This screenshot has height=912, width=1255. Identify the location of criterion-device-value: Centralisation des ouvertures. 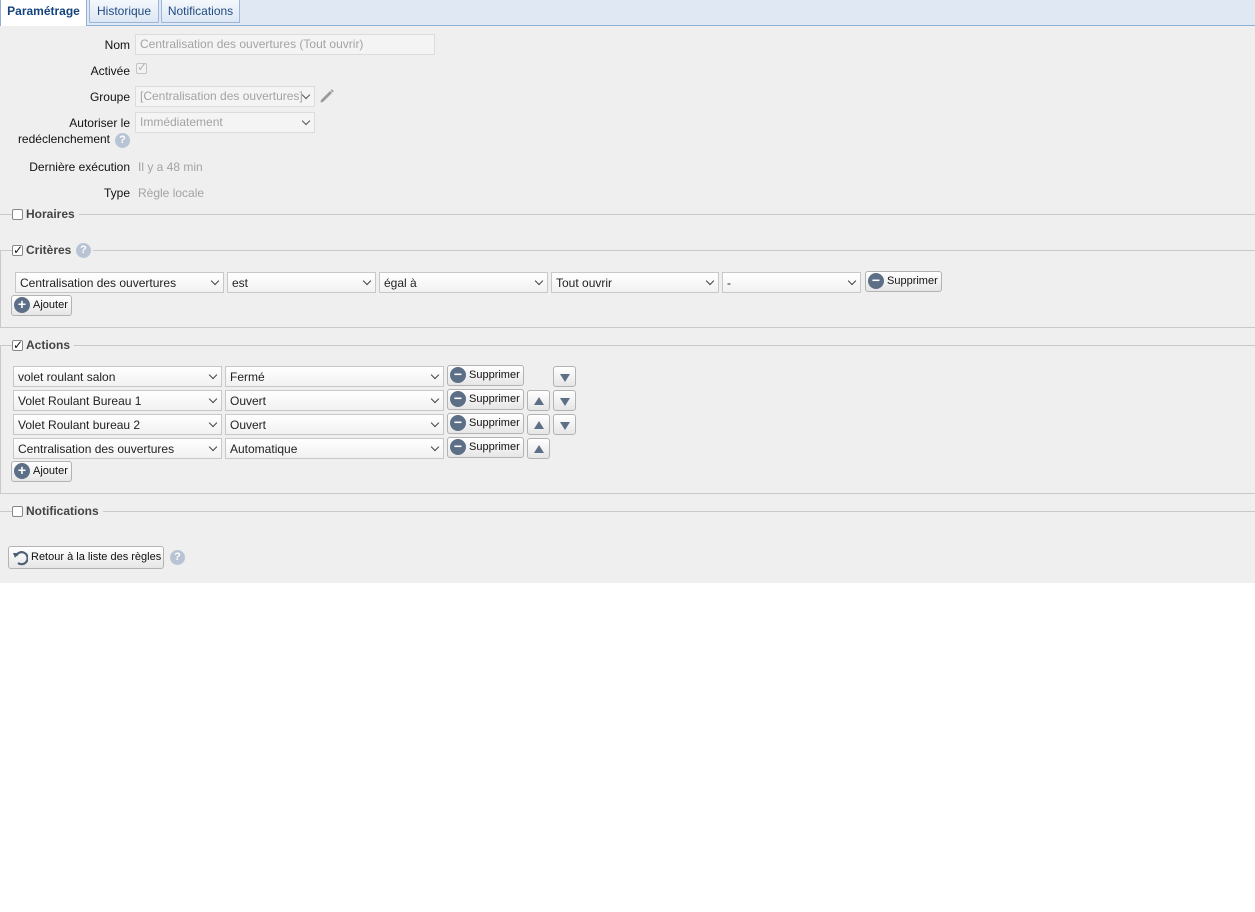
(98, 283).